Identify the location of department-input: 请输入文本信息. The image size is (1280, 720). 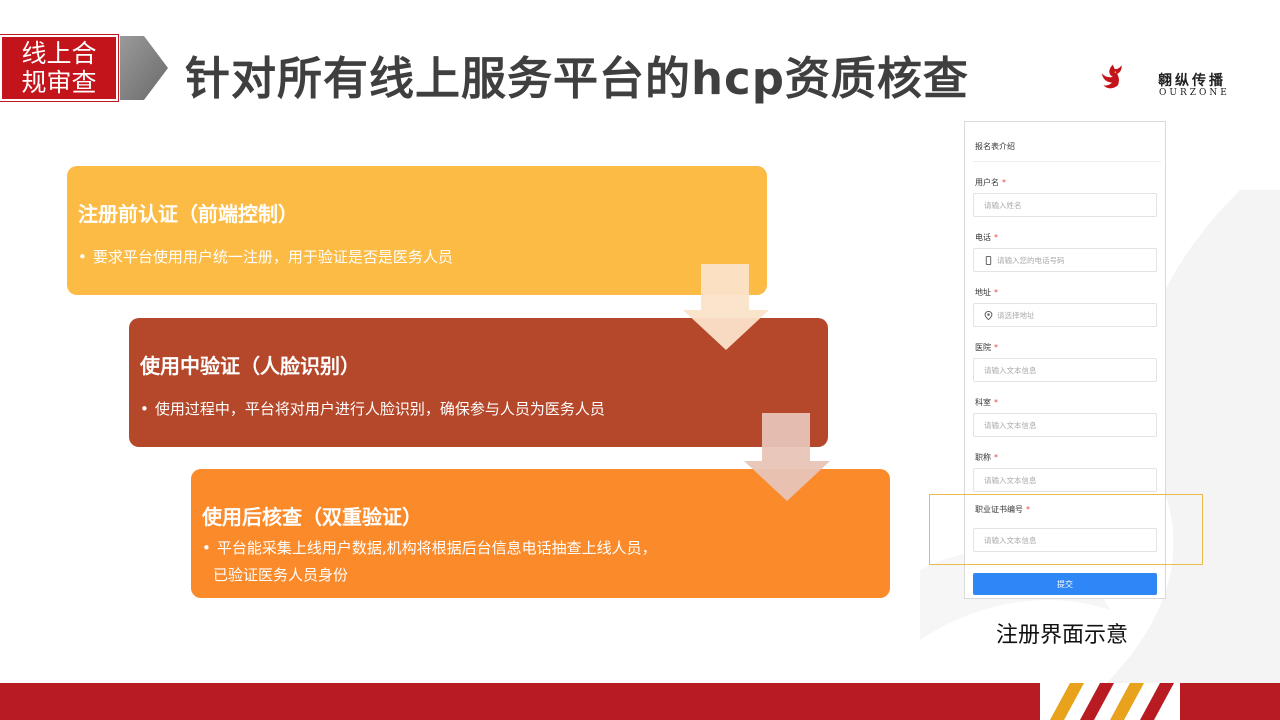
(1065, 425).